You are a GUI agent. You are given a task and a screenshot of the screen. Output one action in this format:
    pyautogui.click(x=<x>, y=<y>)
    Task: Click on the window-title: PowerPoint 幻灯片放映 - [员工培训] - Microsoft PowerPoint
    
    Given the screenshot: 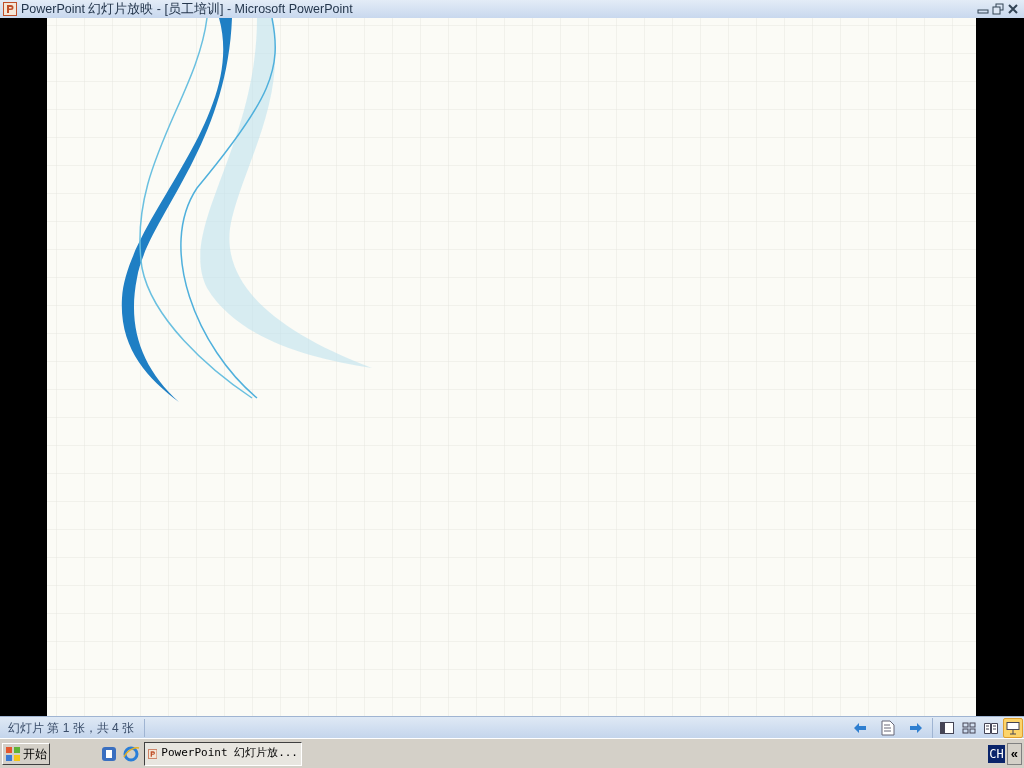 What is the action you would take?
    pyautogui.click(x=187, y=9)
    